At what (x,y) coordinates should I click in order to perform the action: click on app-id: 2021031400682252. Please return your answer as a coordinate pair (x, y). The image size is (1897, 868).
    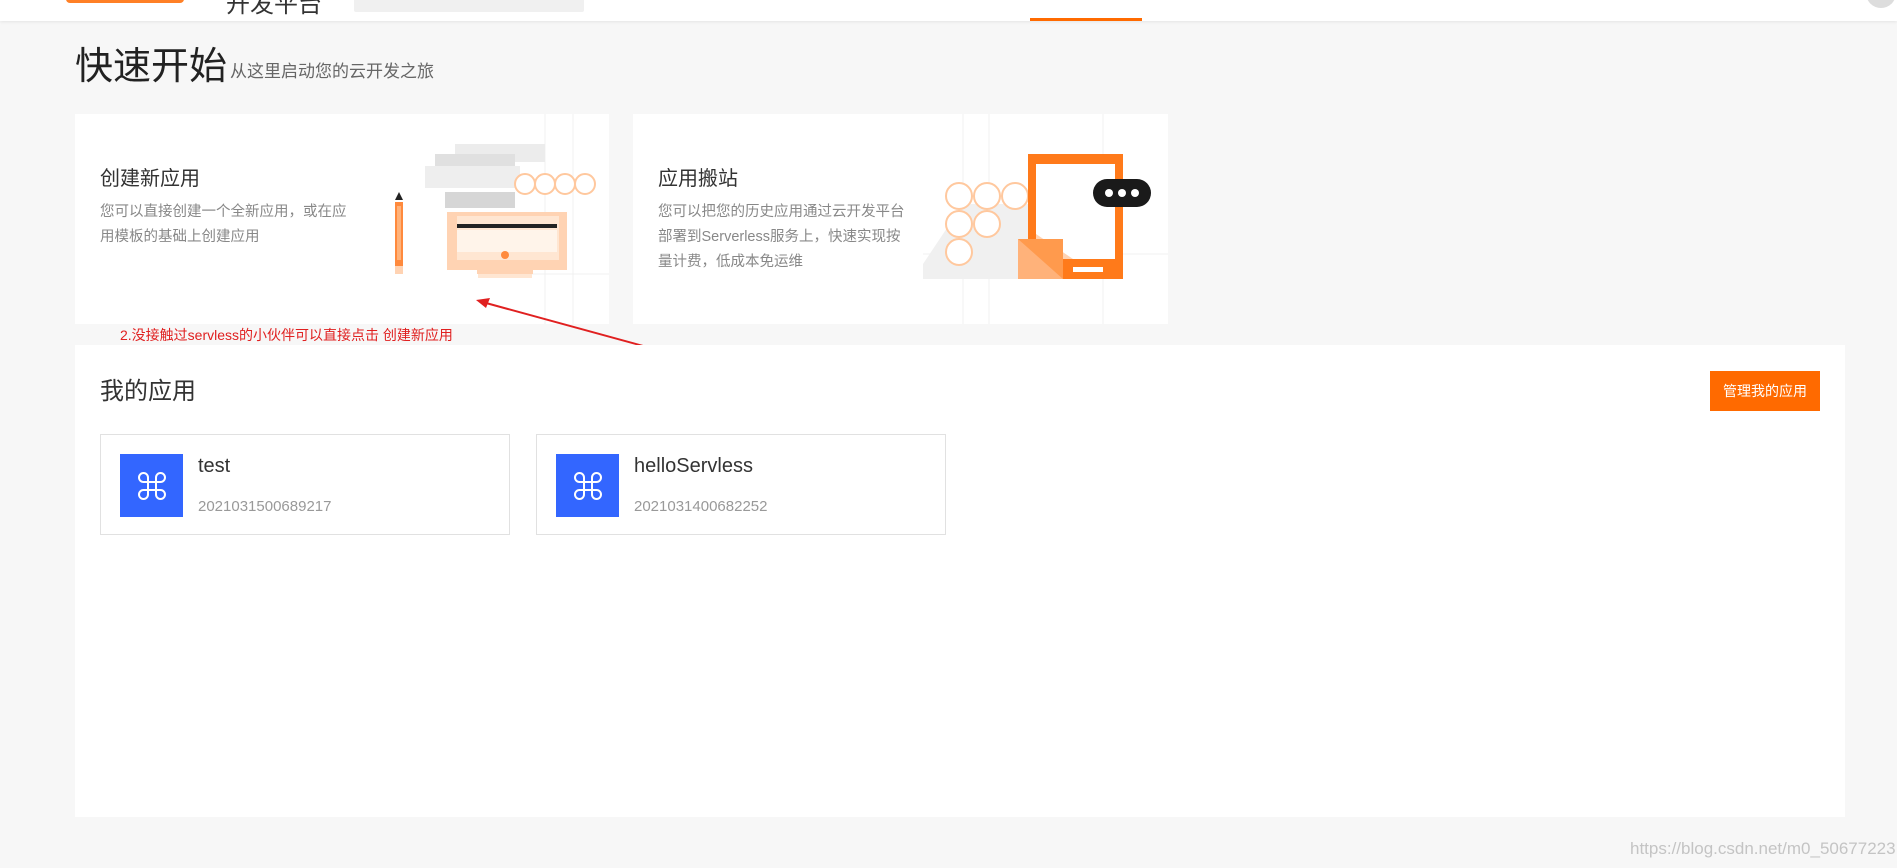
    Looking at the image, I should click on (701, 506).